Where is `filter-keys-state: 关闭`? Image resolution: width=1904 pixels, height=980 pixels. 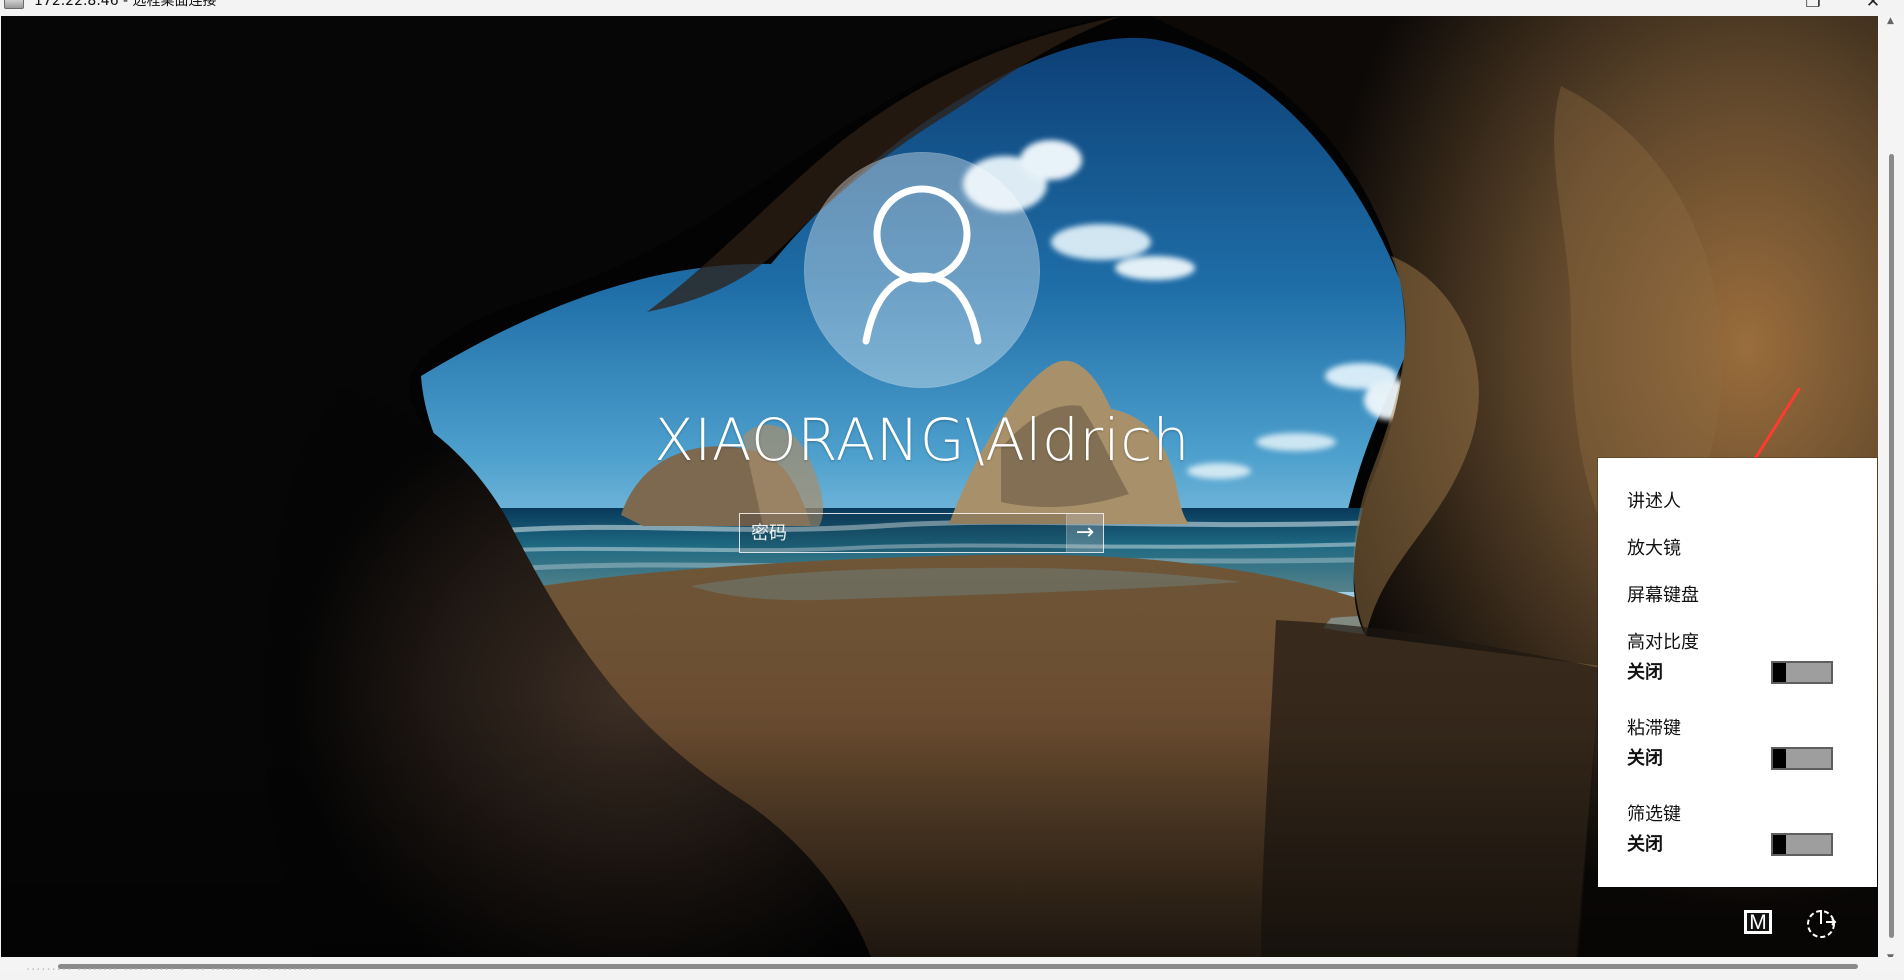
filter-keys-state: 关闭 is located at coordinates (1645, 844).